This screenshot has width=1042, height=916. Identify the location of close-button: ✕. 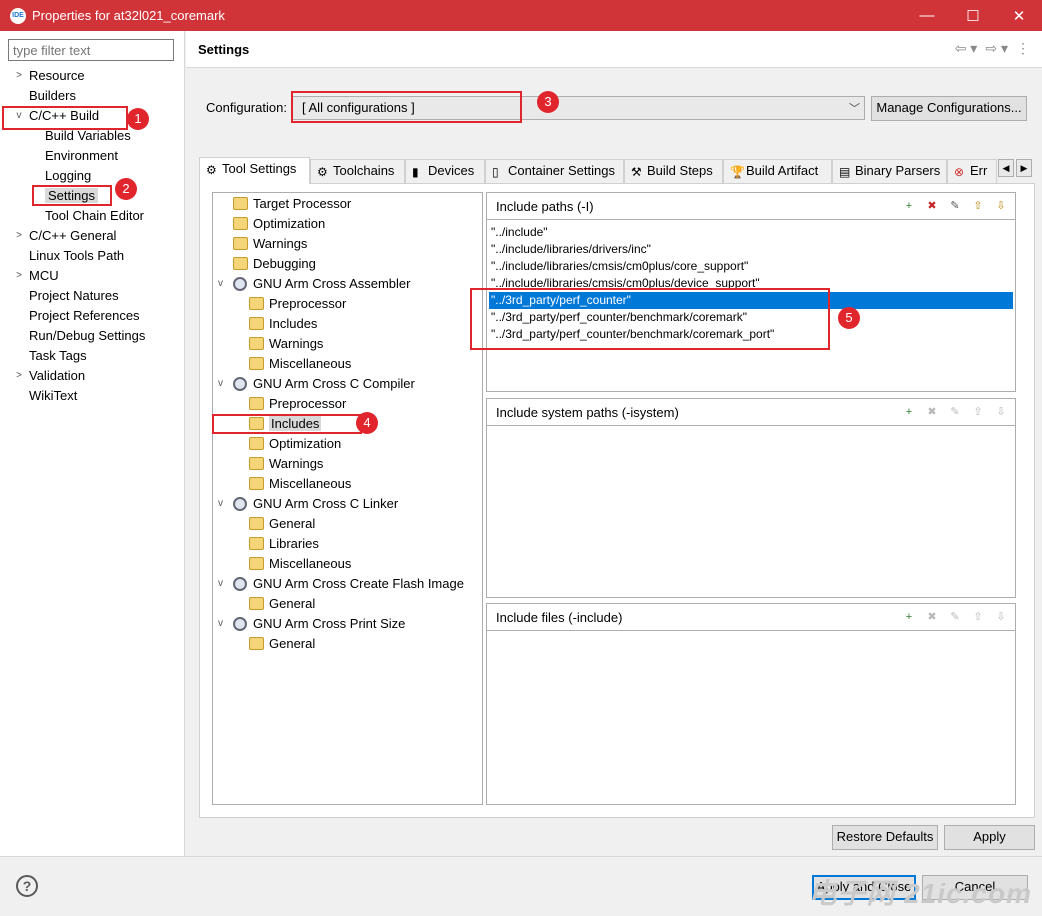
(1019, 15).